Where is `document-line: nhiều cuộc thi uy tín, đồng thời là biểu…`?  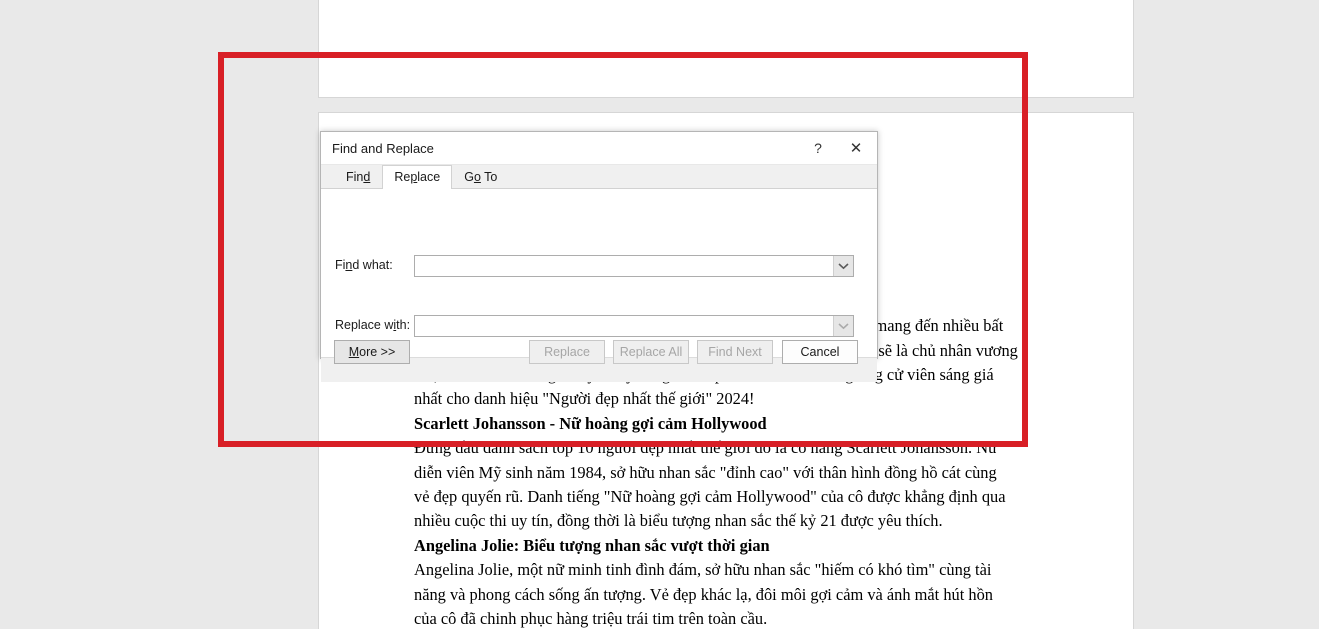
document-line: nhiều cuộc thi uy tín, đồng thời là biểu… is located at coordinates (678, 521).